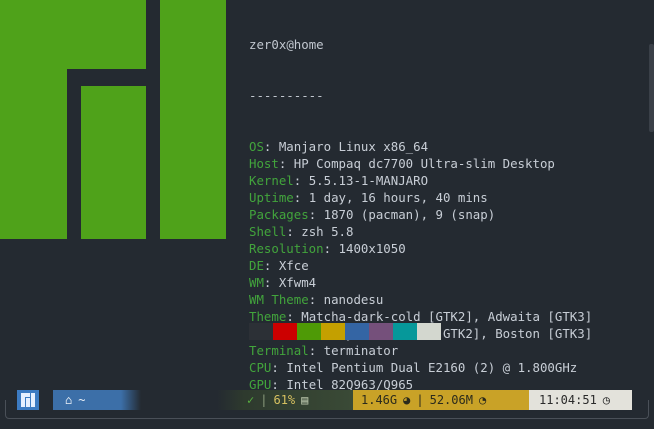  Describe the element at coordinates (268, 316) in the screenshot. I see `info-key: Theme` at that location.